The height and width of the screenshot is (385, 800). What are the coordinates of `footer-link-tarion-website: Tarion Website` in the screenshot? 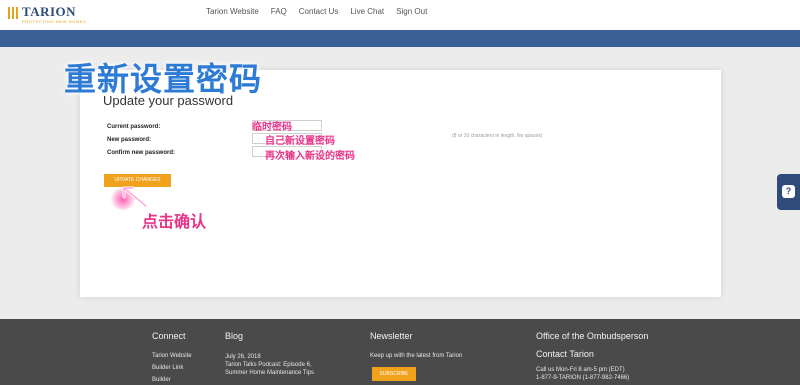 It's located at (172, 356).